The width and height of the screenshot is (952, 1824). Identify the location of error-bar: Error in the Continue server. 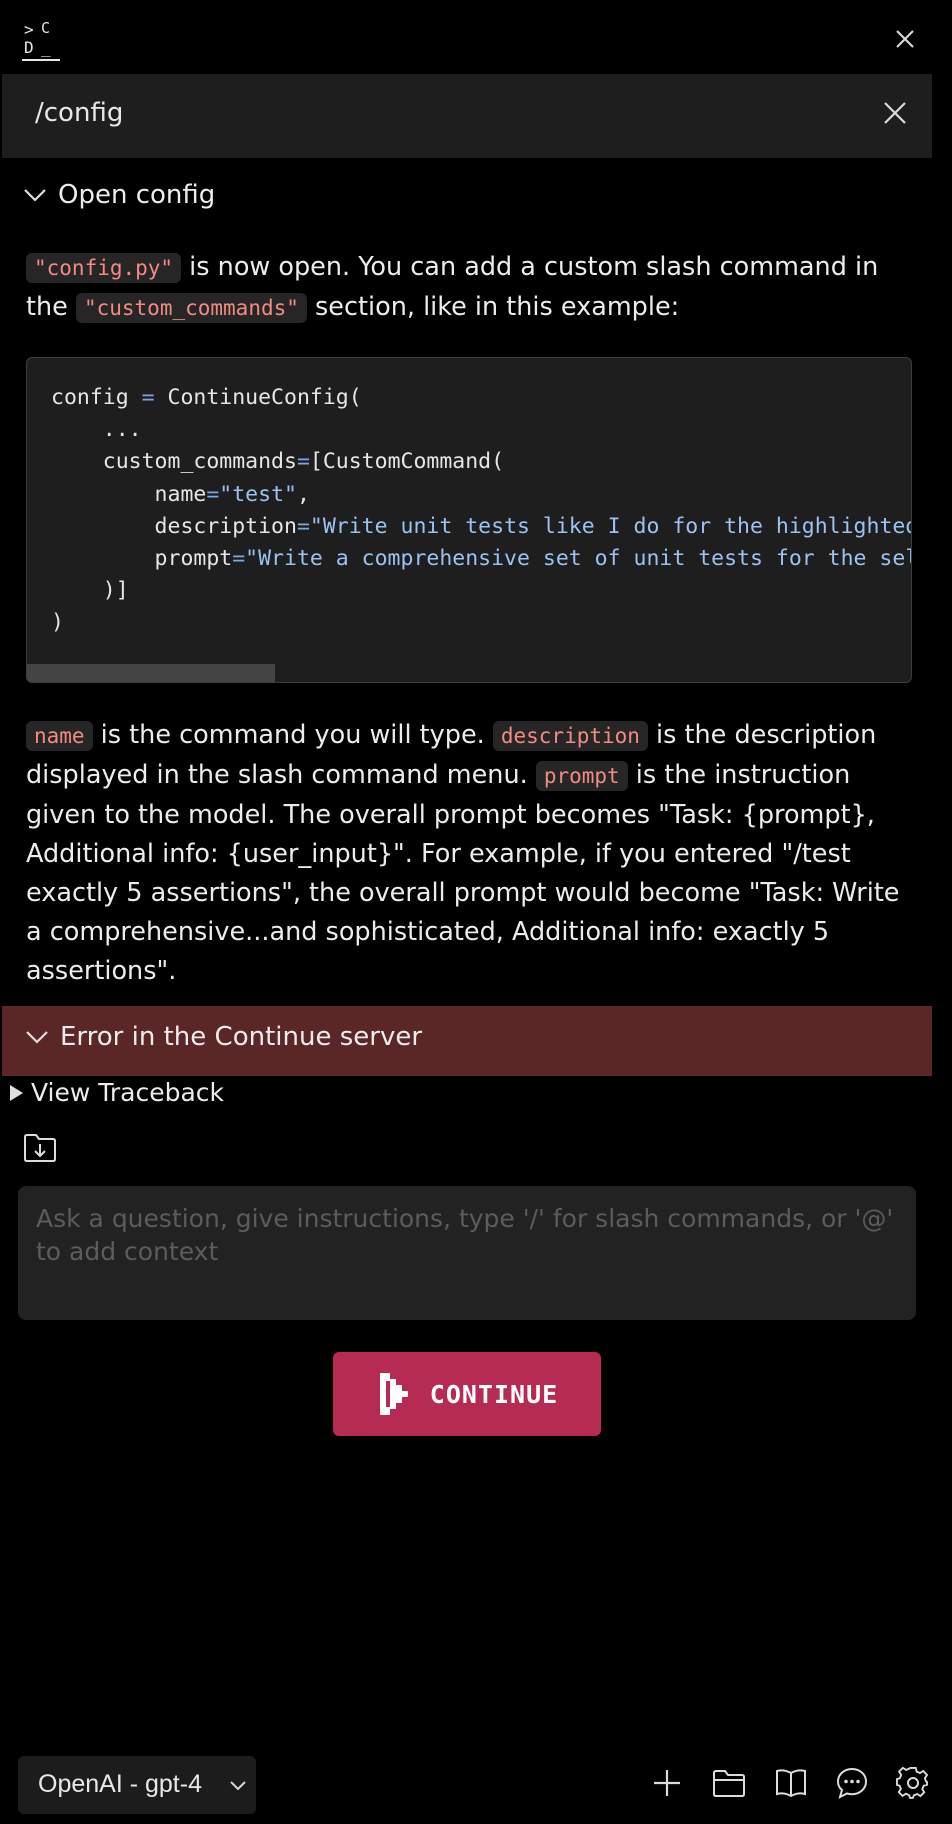
(467, 1041).